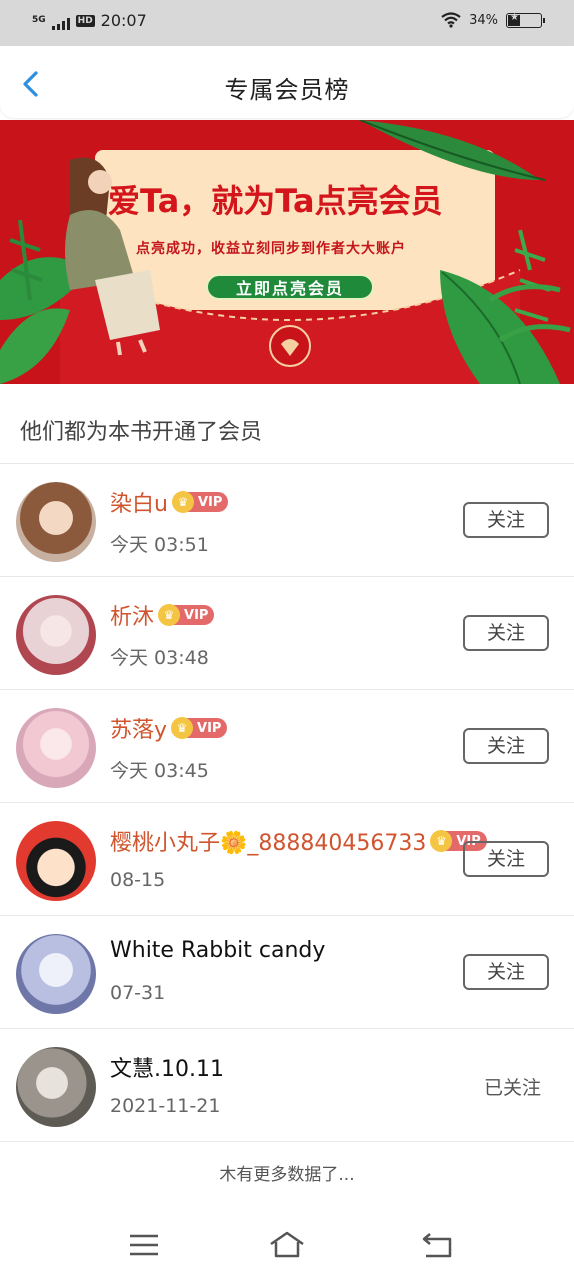  What do you see at coordinates (144, 1245) in the screenshot?
I see `menu-icon` at bounding box center [144, 1245].